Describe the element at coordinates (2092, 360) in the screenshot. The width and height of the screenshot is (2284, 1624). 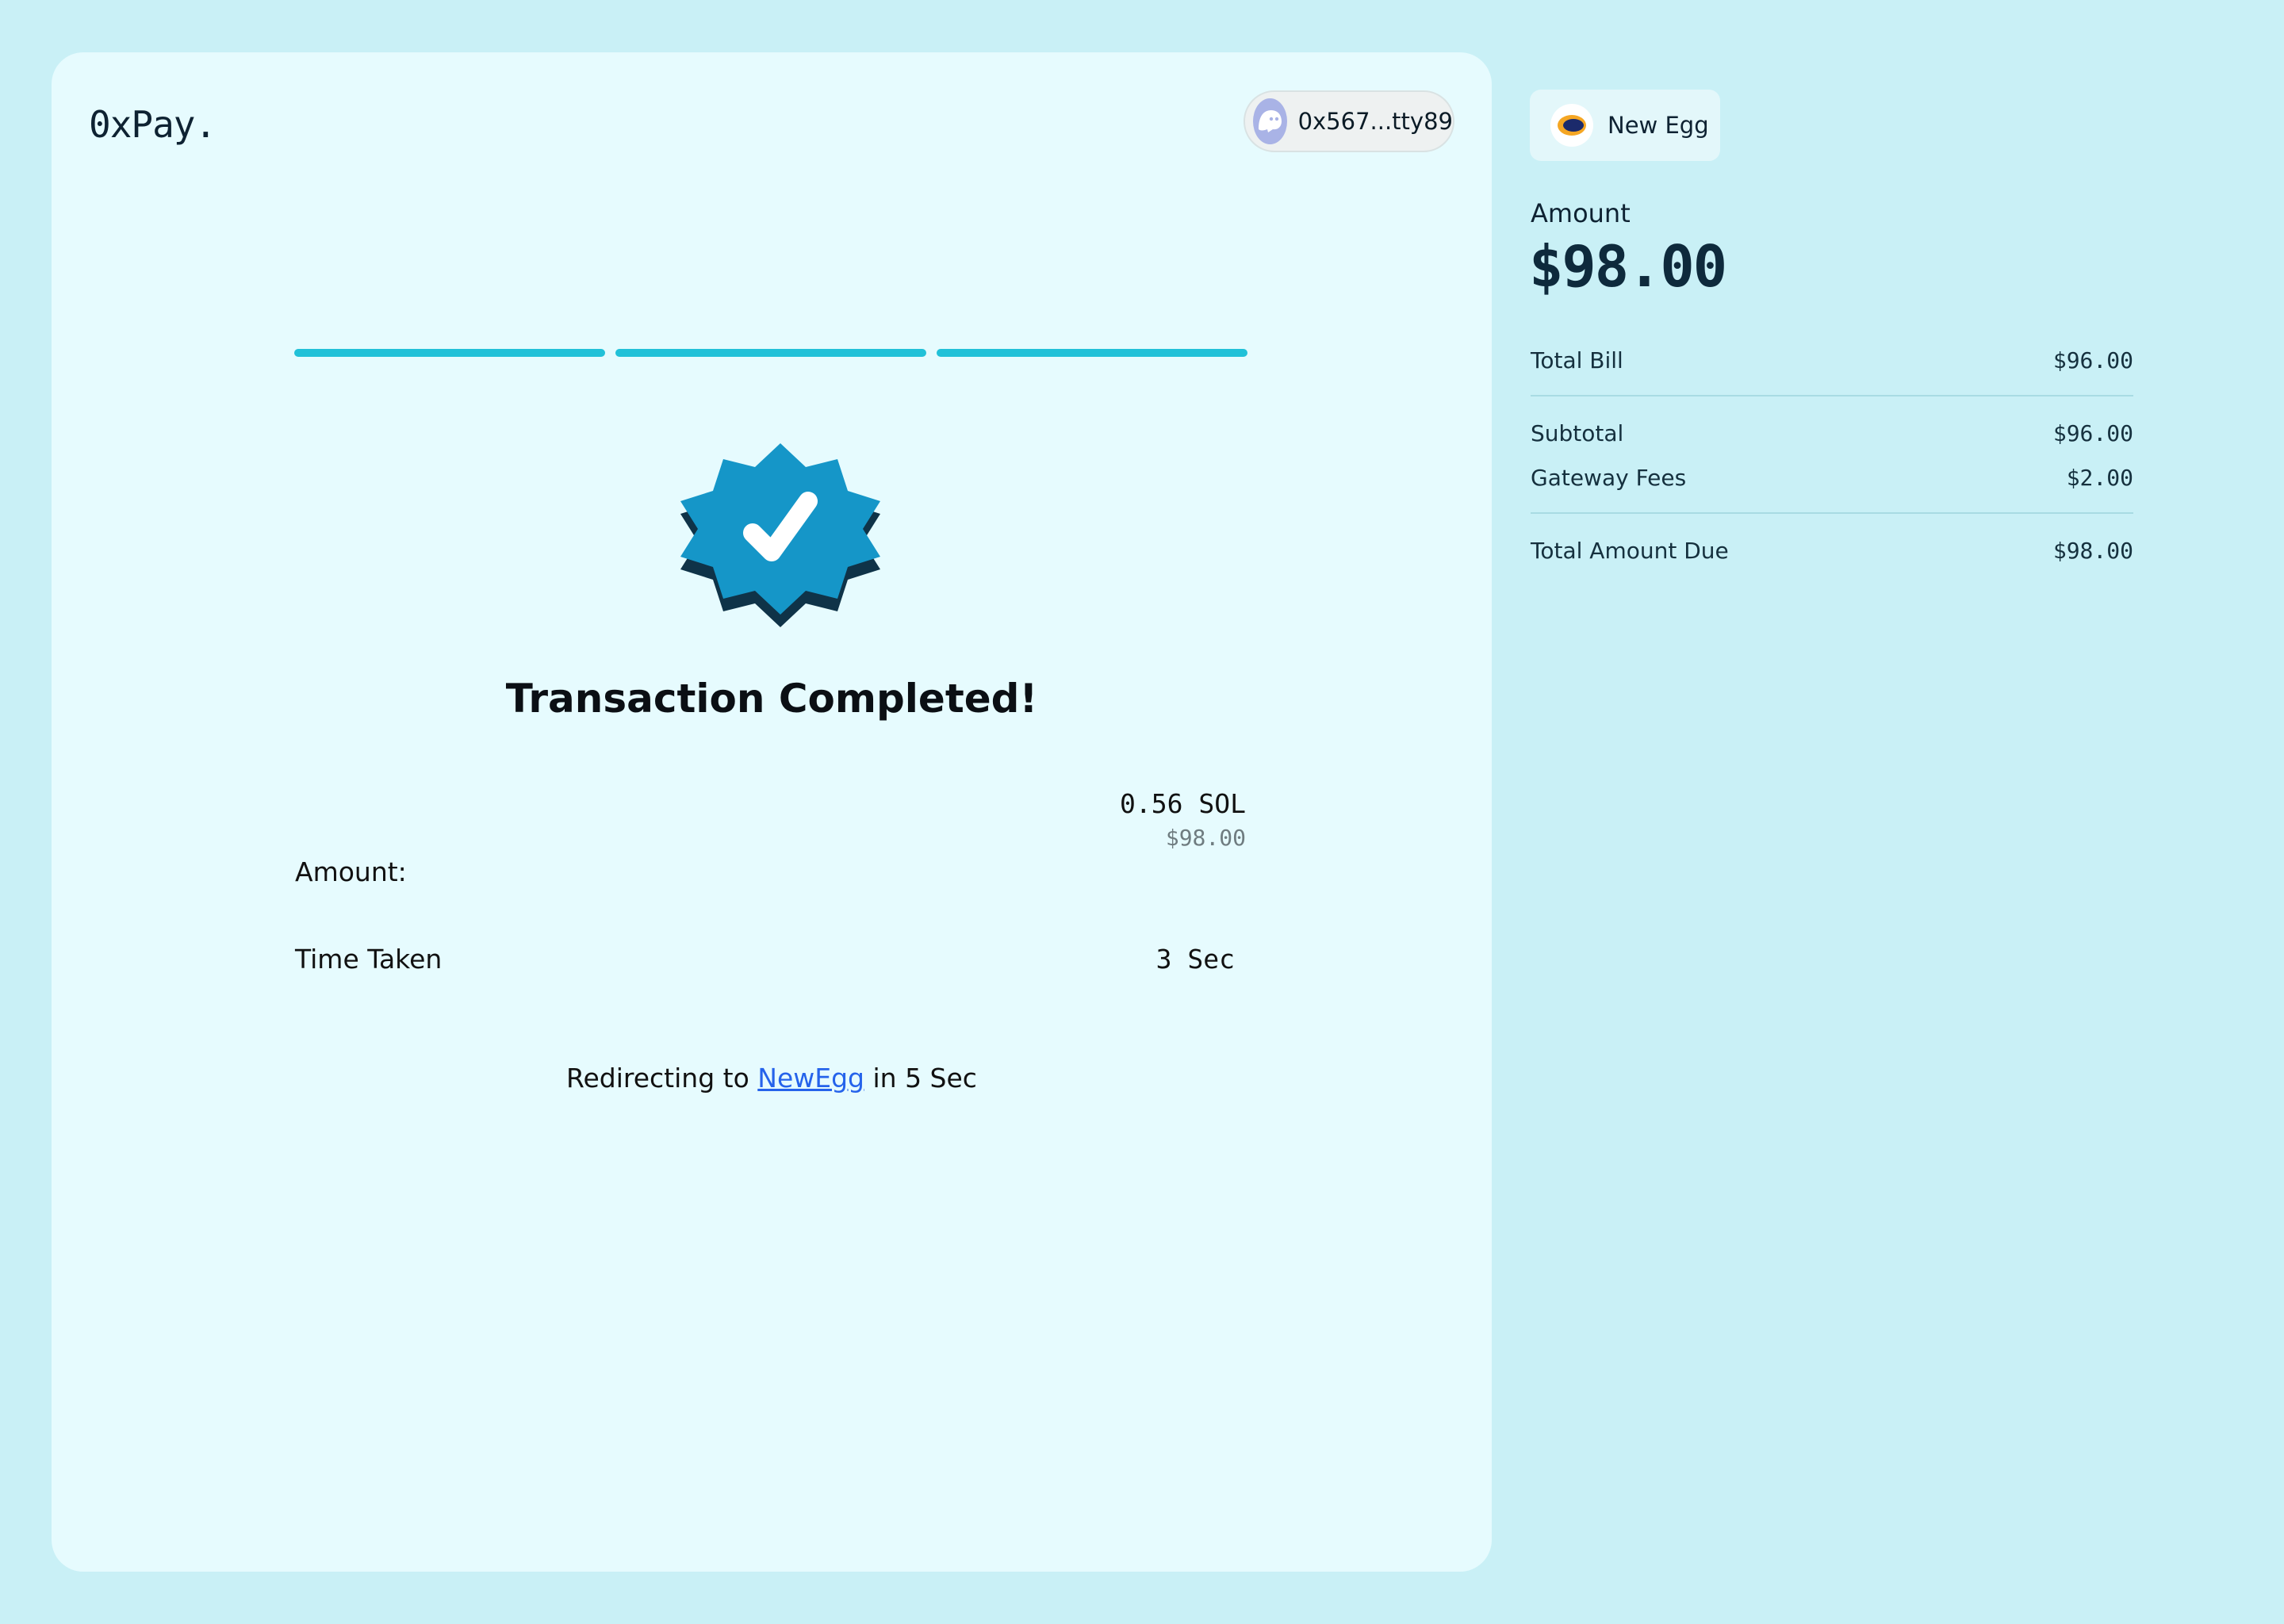
I see `total-bill-value: $96.00` at that location.